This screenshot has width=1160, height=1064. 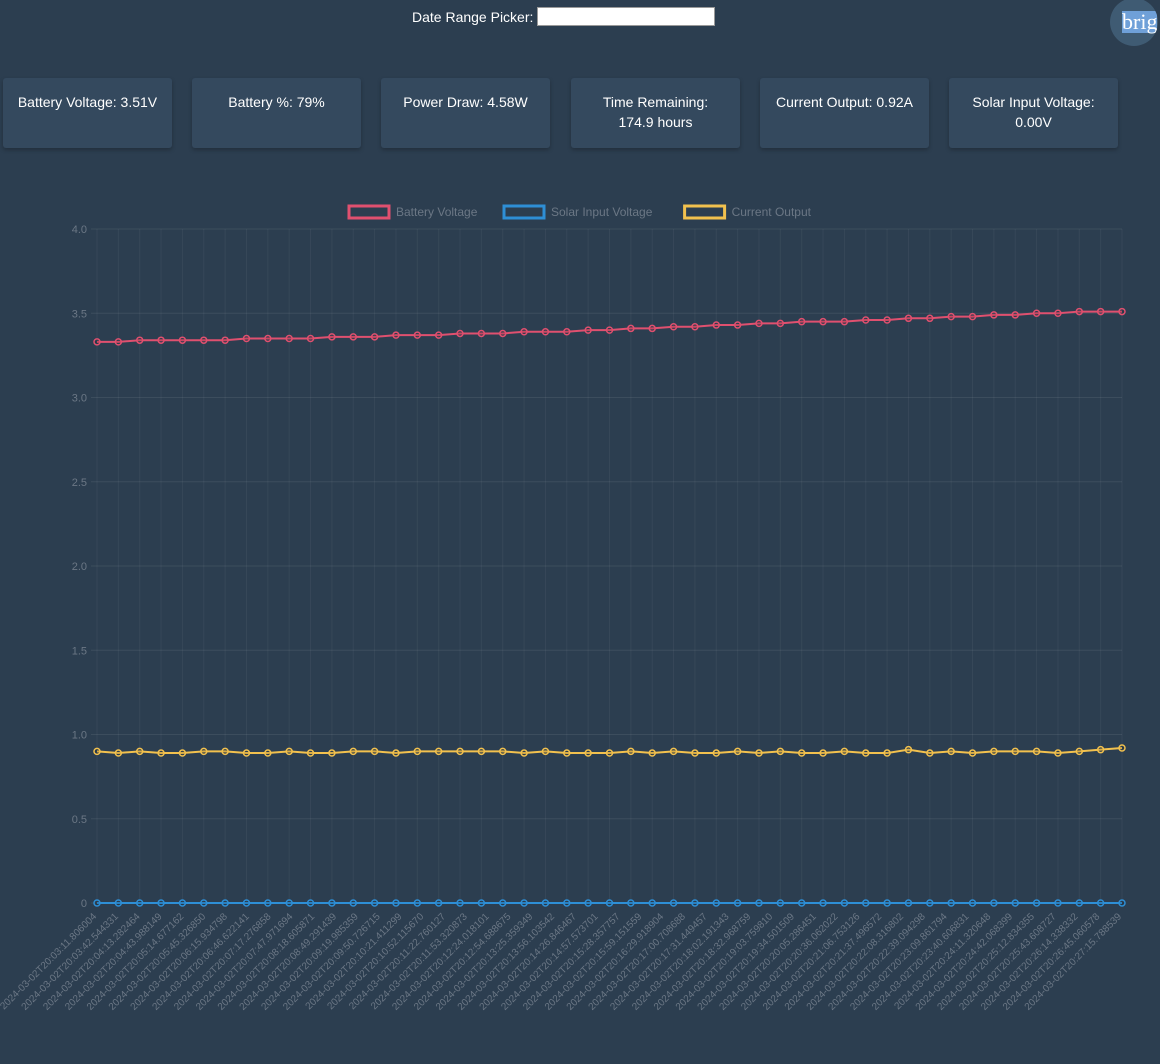 What do you see at coordinates (79, 651) in the screenshot?
I see `y-tick-label: 1.5` at bounding box center [79, 651].